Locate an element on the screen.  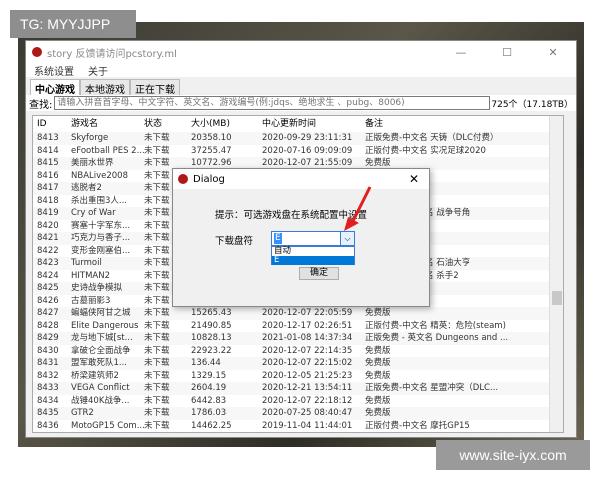
cell-name: Elite Dangerous is located at coordinates (105, 325).